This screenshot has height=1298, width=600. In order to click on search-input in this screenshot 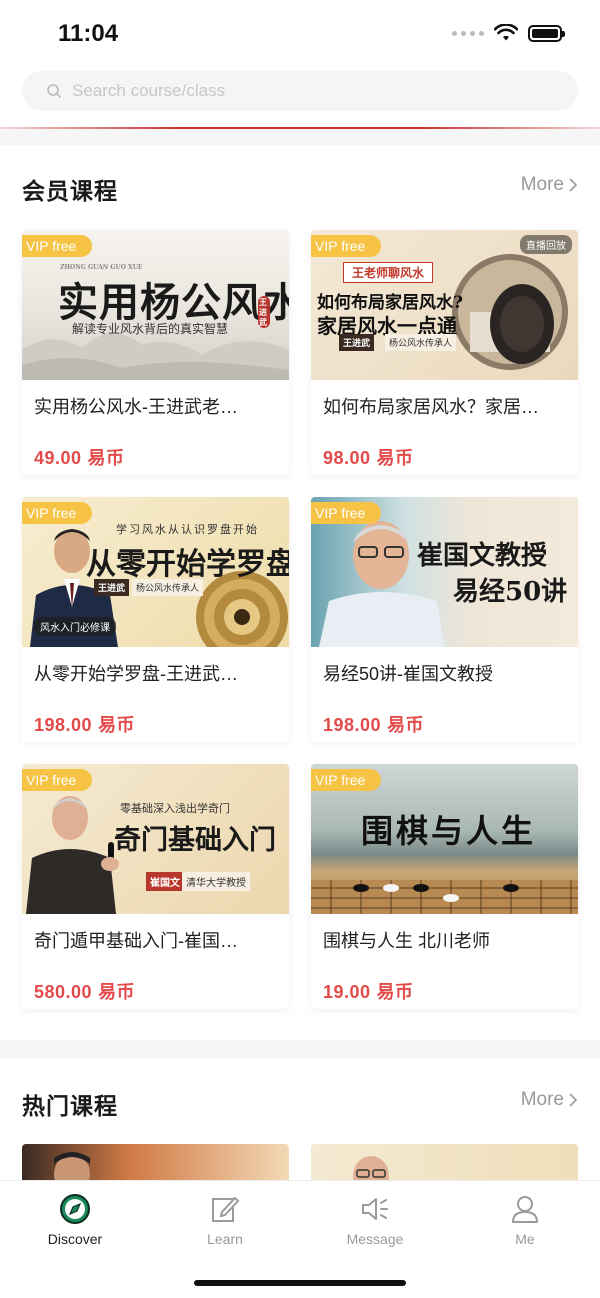, I will do `click(302, 91)`.